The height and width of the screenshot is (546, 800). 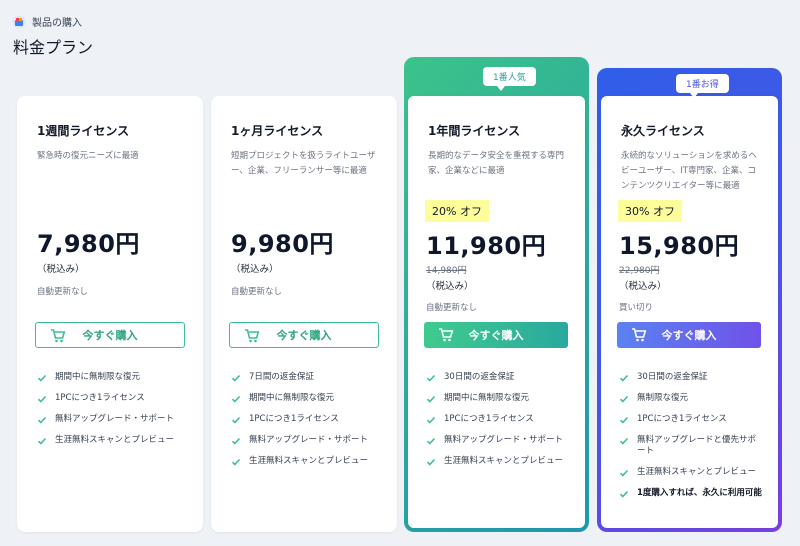 What do you see at coordinates (496, 163) in the screenshot?
I see `plan-description: 長期的なデータ安全を重視する専門家、企業などに最適` at bounding box center [496, 163].